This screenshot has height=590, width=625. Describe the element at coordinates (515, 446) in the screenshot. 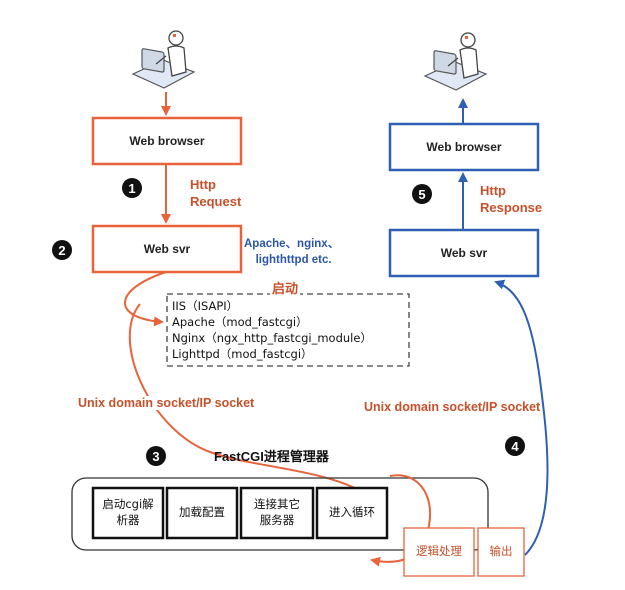

I see `step-number: 4` at that location.